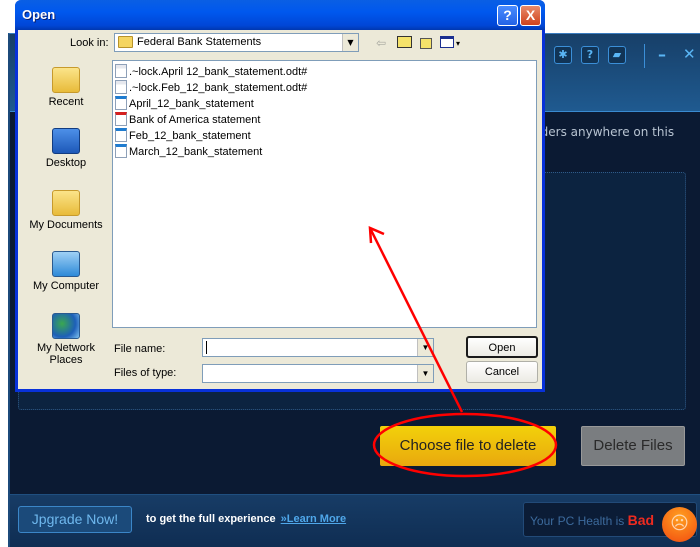  I want to click on choose-file-button: Choose file to delete, so click(468, 446).